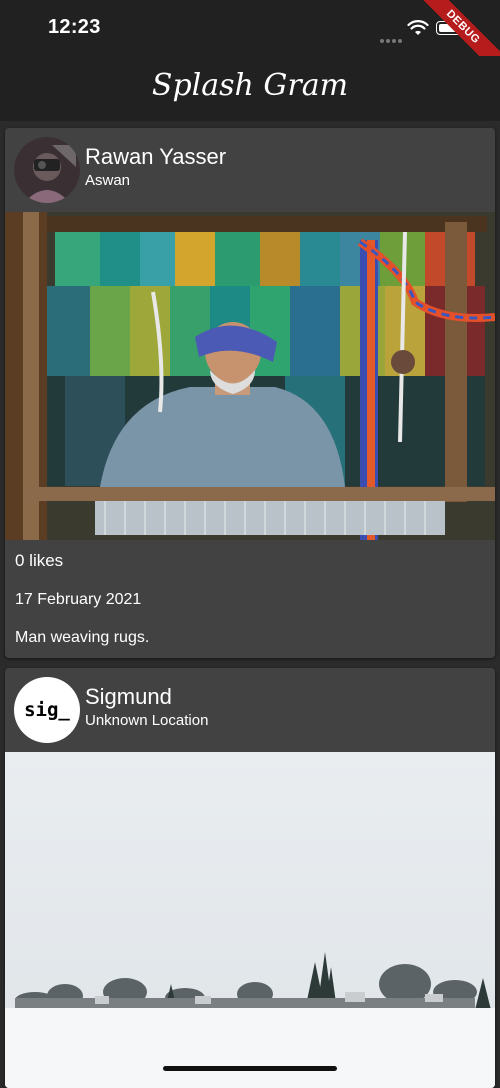 This screenshot has width=500, height=1088. What do you see at coordinates (453, 28) in the screenshot?
I see `battery-icon` at bounding box center [453, 28].